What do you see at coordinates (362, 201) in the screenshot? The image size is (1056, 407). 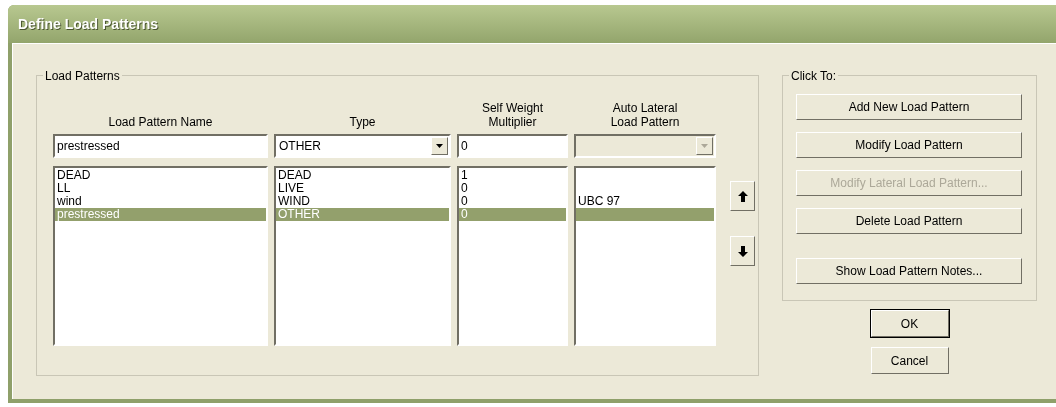 I see `list-item: WIND` at bounding box center [362, 201].